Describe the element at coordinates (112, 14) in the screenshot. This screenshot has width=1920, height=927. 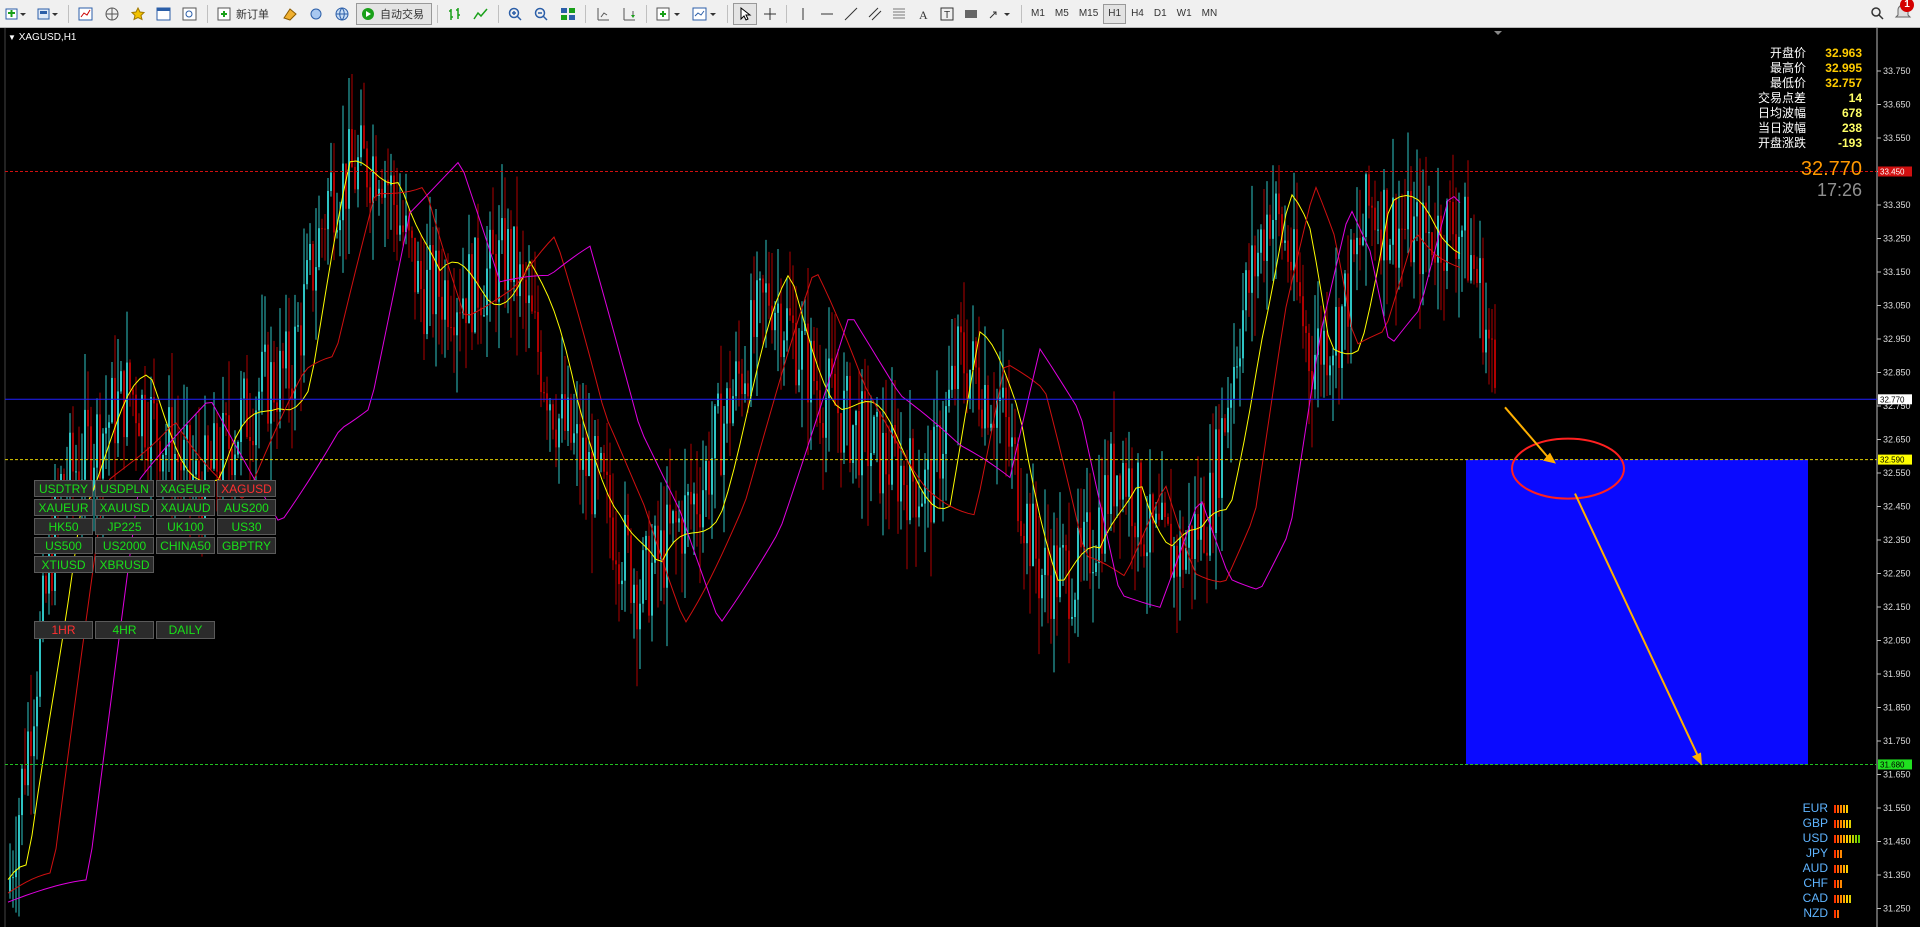
I see `navigator-button` at that location.